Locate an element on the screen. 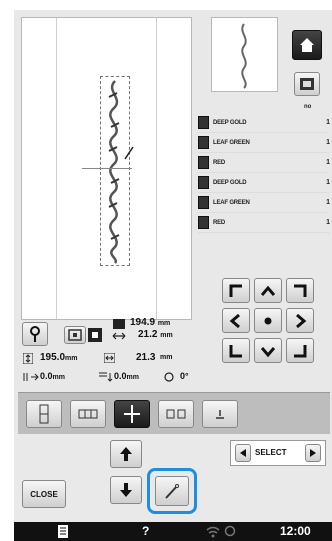 Image resolution: width=332 pixels, height=541 pixels. chevron-left-icon is located at coordinates (234, 320).